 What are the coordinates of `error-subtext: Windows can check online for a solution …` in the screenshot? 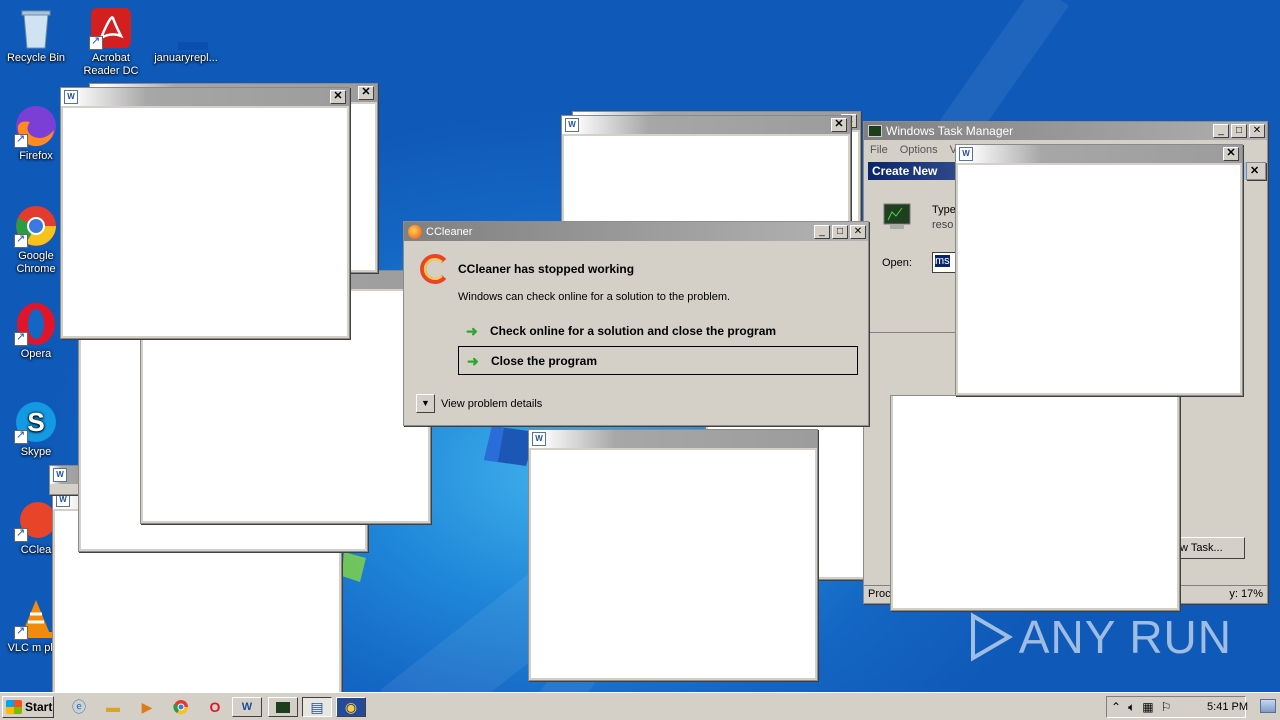 It's located at (594, 297).